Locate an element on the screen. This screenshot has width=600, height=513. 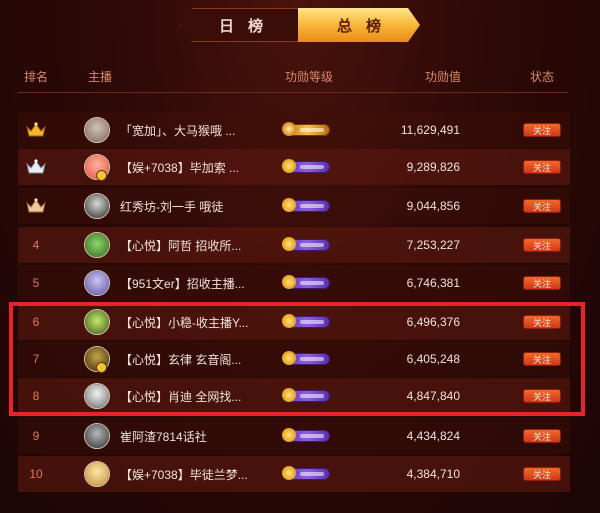
header-rank: 排名 is located at coordinates (36, 77).